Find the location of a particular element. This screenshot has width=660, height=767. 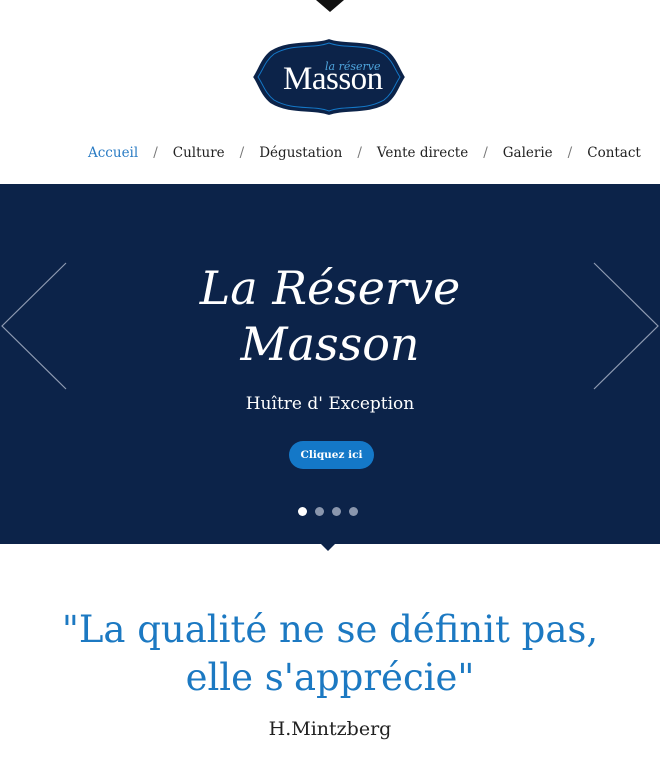

hero-bottom-marker is located at coordinates (328, 547).